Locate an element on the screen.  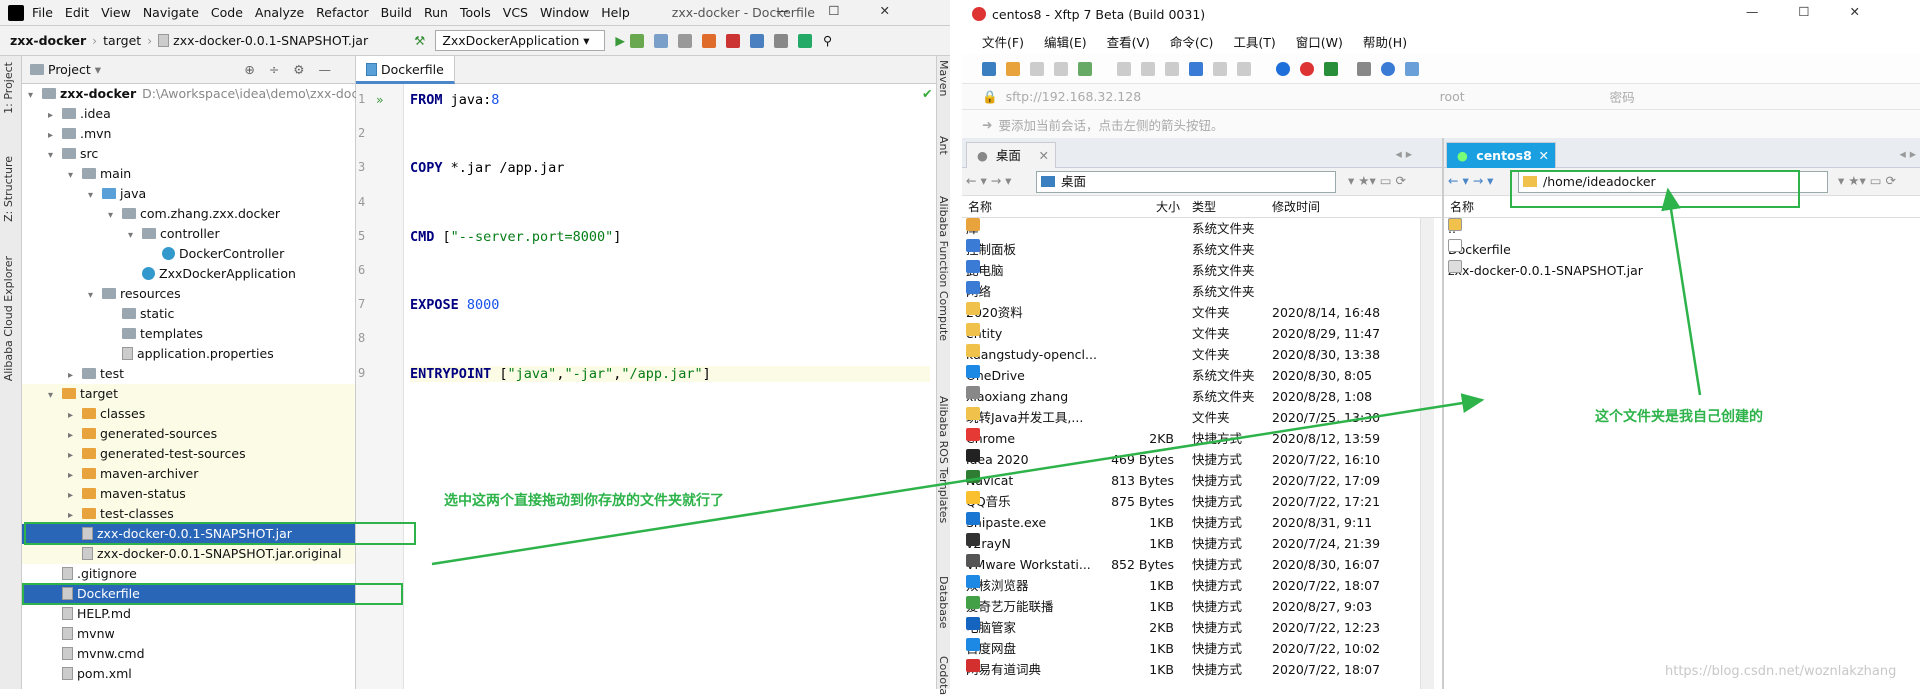
drag-hint-annotation: 选中这两个直接拖动到你存放的文件夹就行了 is located at coordinates (584, 501).